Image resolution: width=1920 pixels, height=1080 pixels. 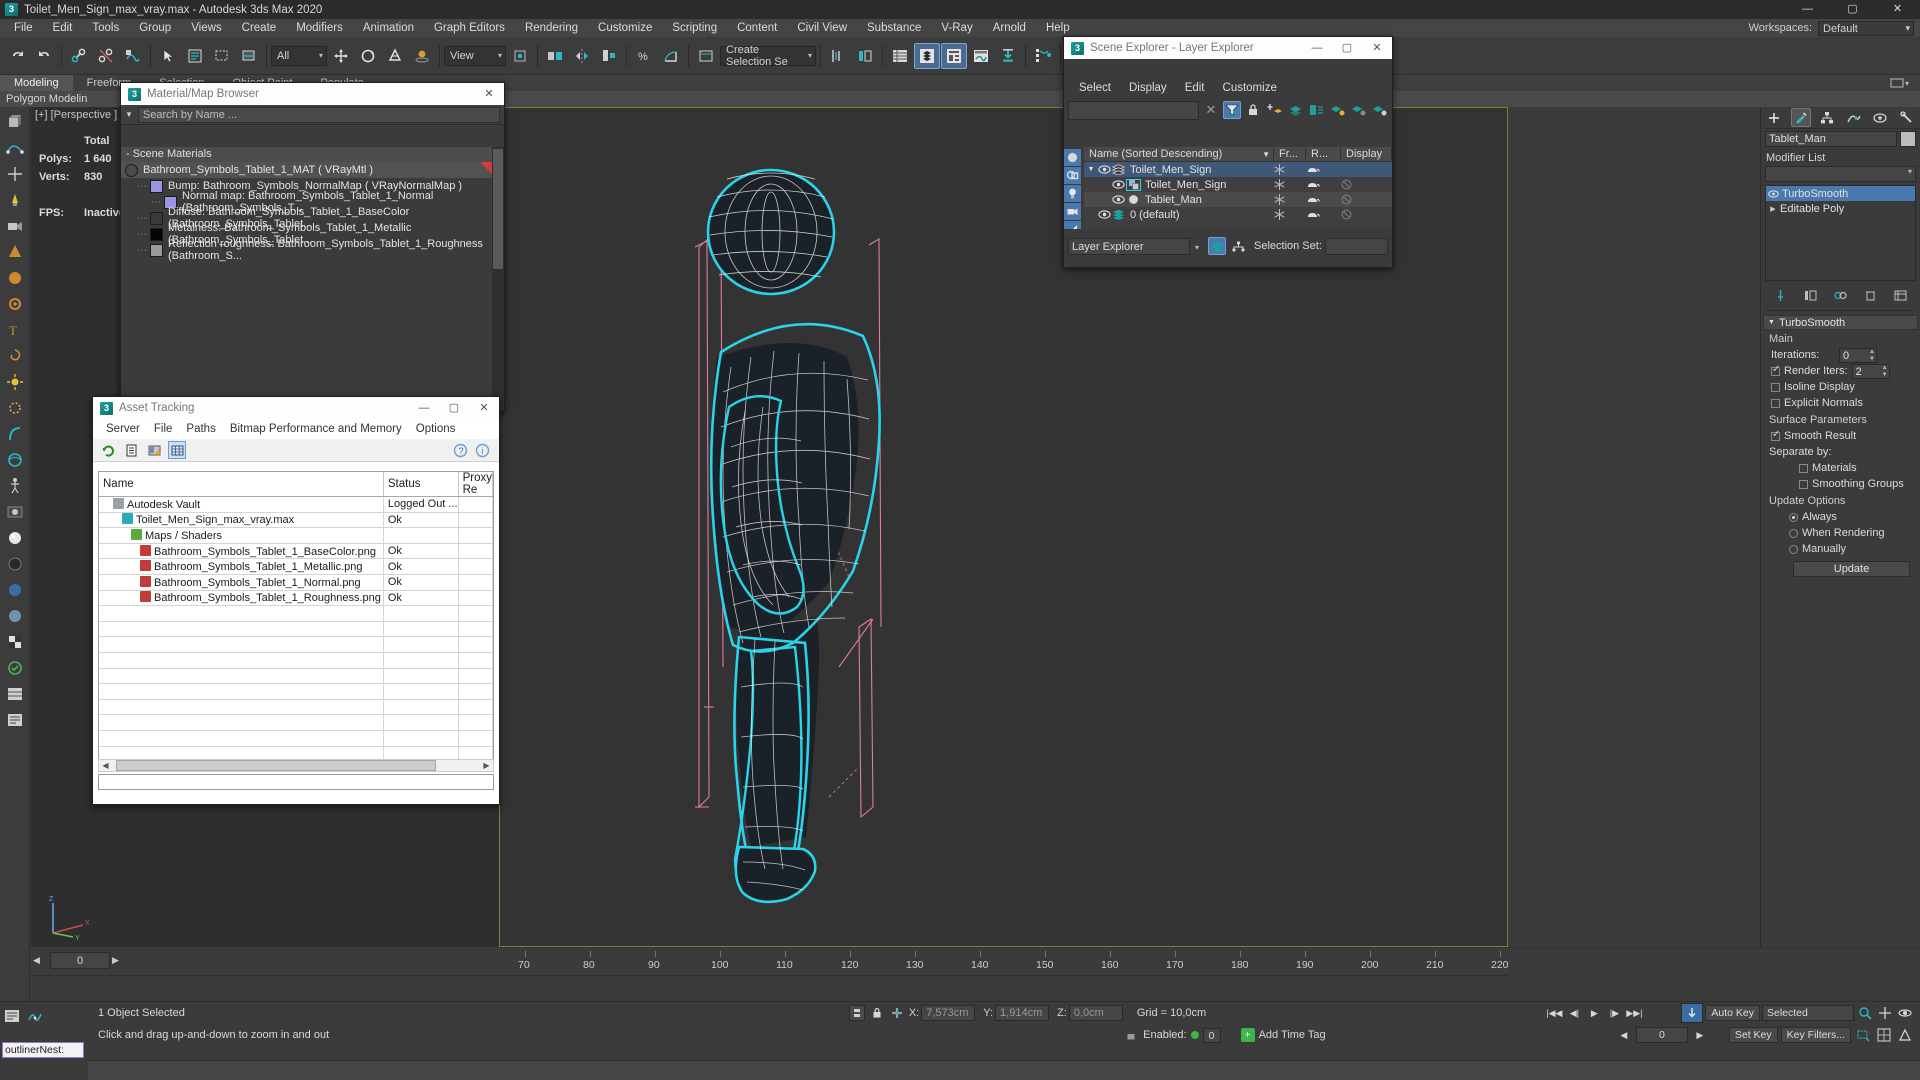 I want to click on assettracking-maximize-button: ▢, so click(x=454, y=408).